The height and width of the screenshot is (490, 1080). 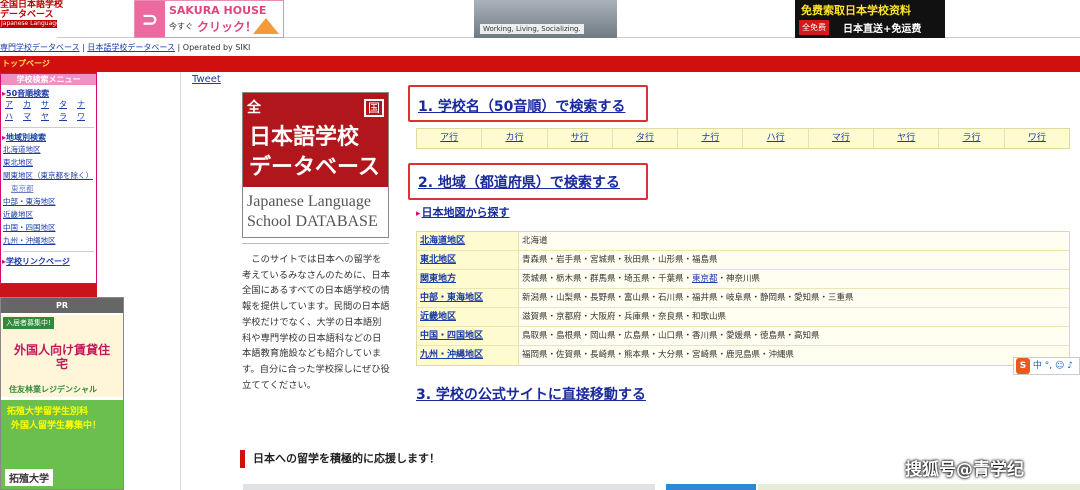 I want to click on search-by-name-heading: 1. 学校名（50音順）で検索する, so click(x=528, y=103).